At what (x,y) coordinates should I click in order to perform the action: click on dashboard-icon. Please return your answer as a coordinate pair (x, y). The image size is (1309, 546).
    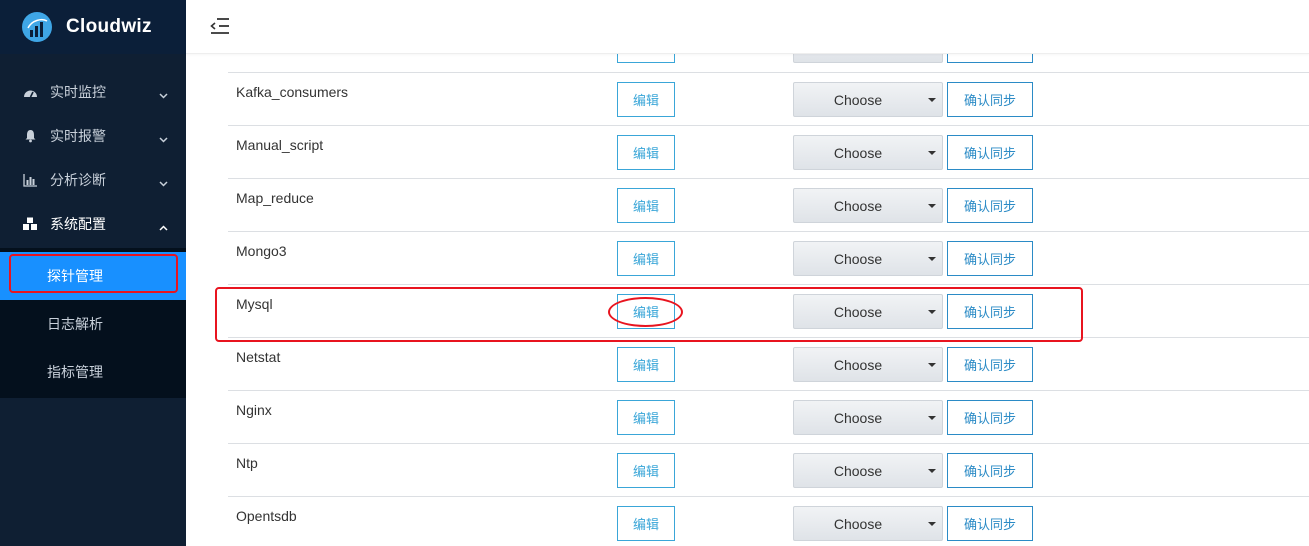
    Looking at the image, I should click on (30, 92).